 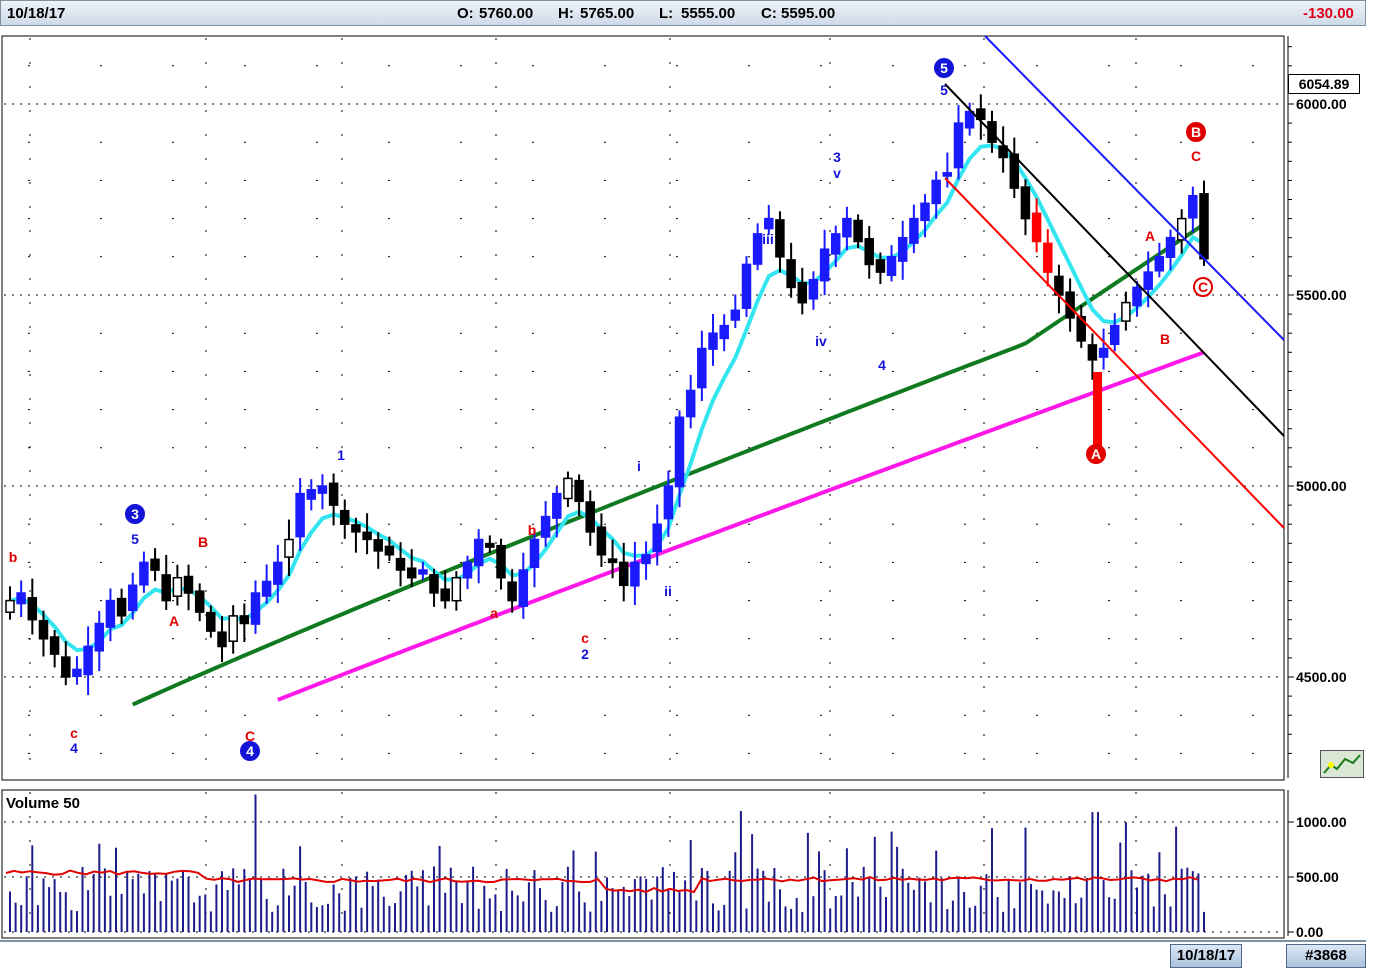 I want to click on wave-label: 1, so click(x=341, y=455).